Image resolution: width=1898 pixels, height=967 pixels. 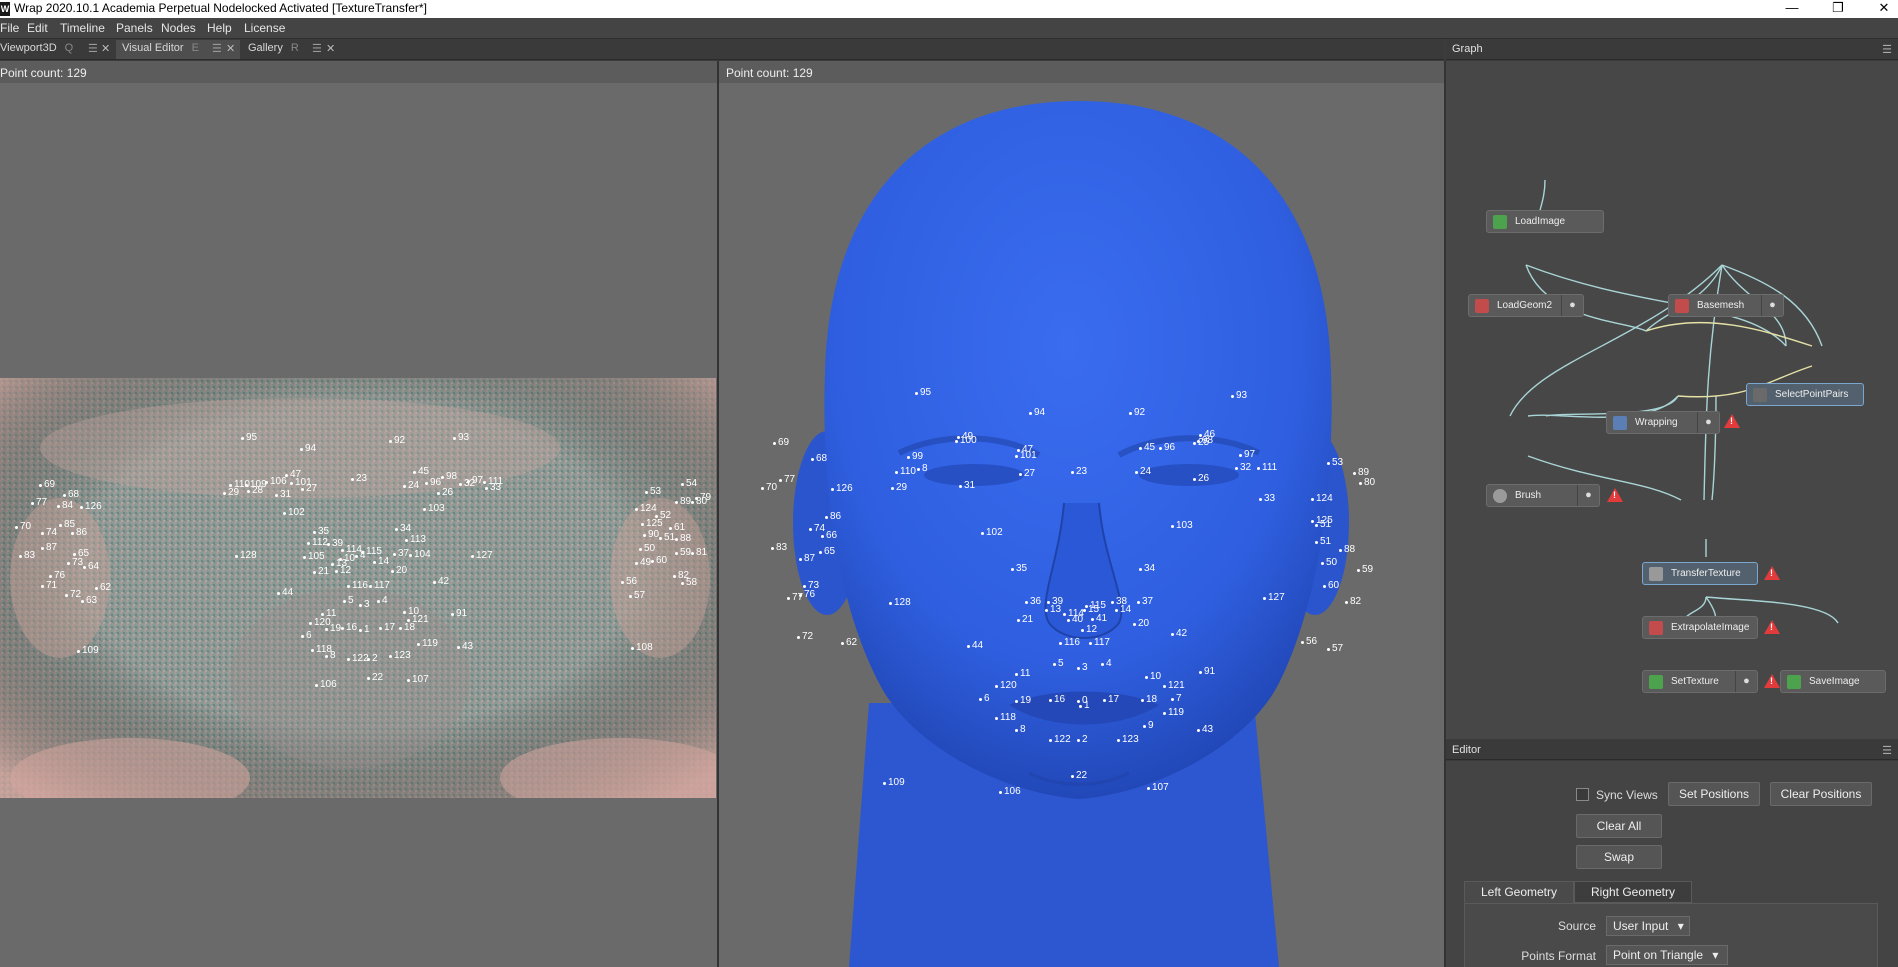 I want to click on landmark-point: 92, so click(x=396, y=440).